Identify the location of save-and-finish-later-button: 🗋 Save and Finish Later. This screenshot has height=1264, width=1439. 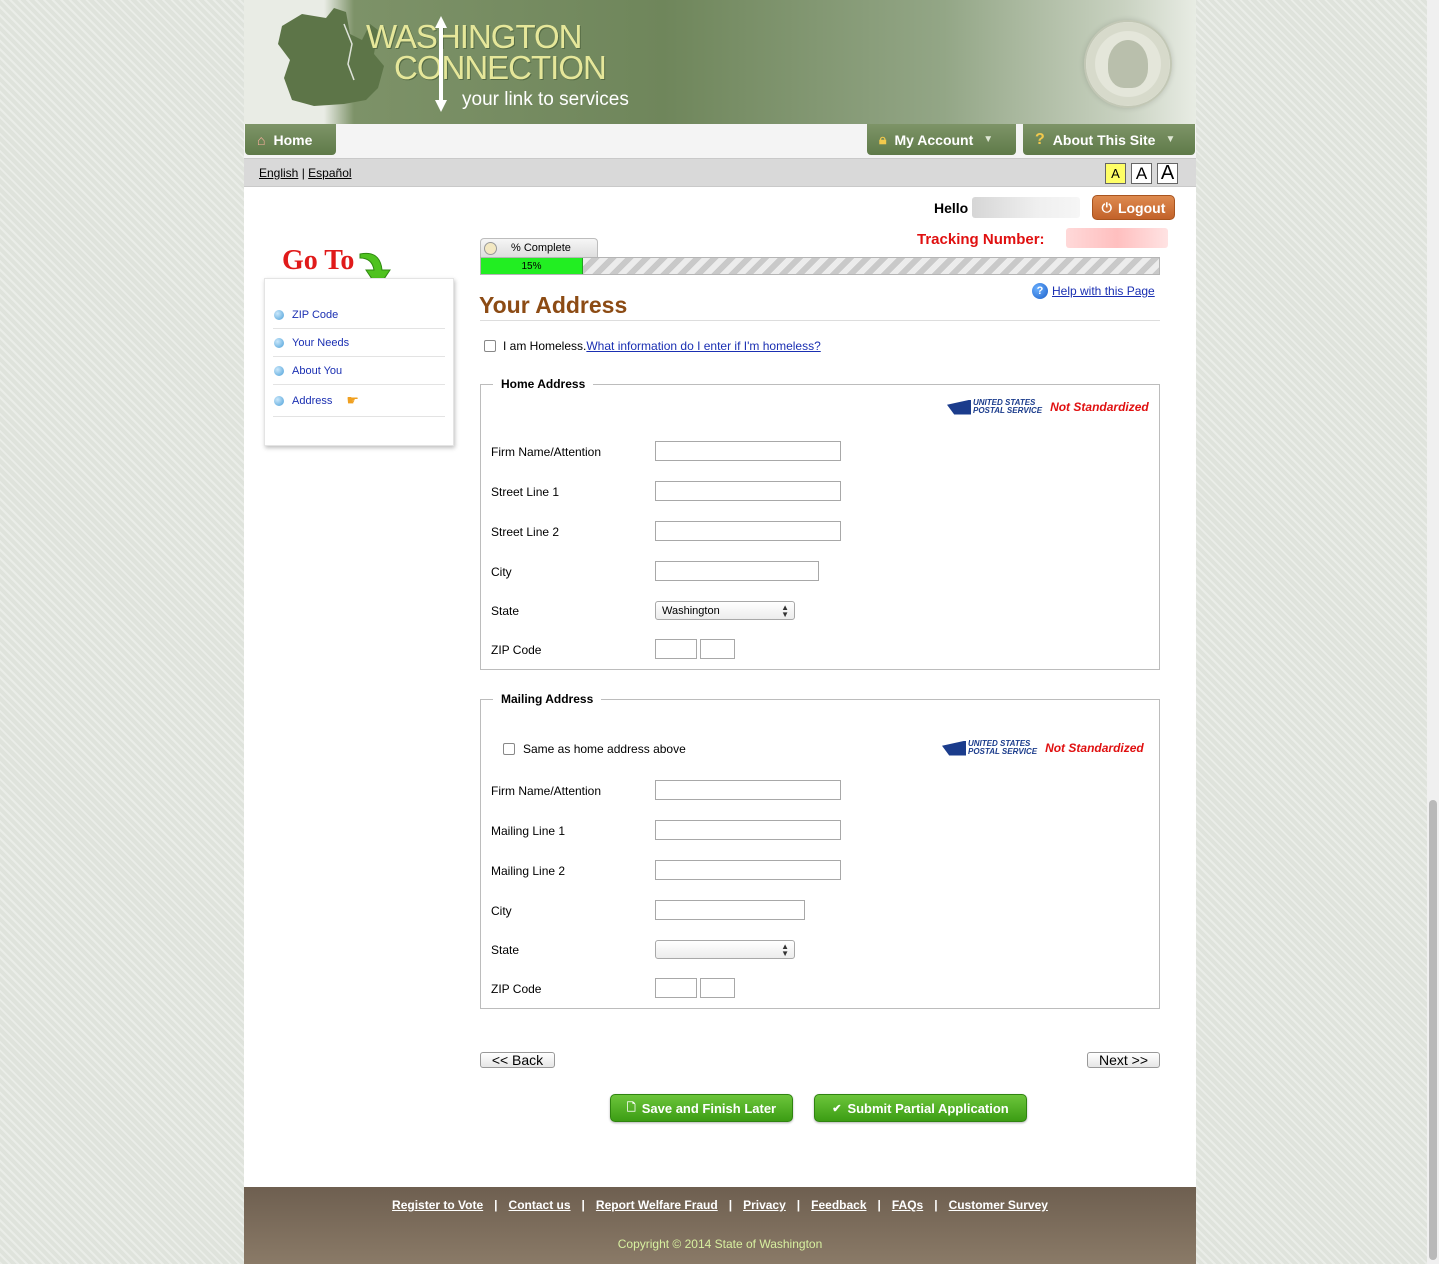
(701, 1108).